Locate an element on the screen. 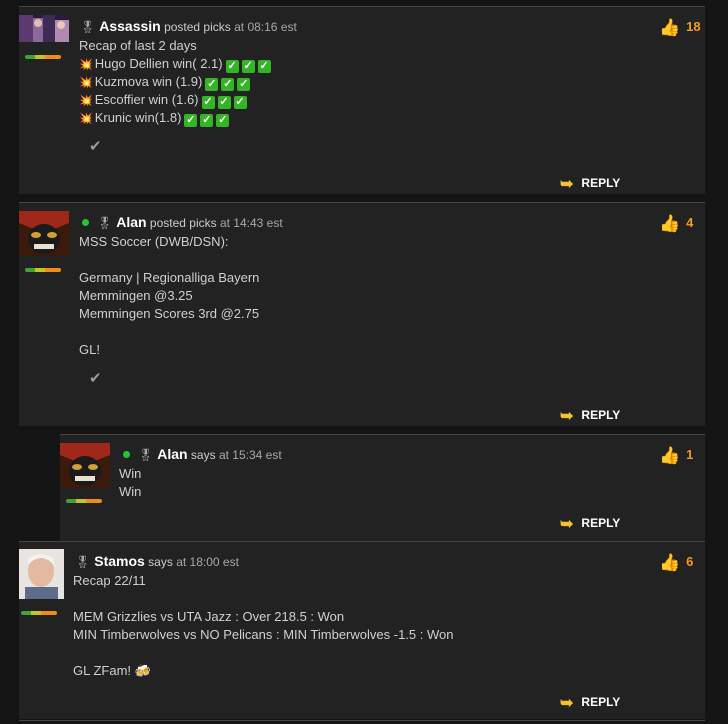 The image size is (728, 724). username: Assassin is located at coordinates (129, 26).